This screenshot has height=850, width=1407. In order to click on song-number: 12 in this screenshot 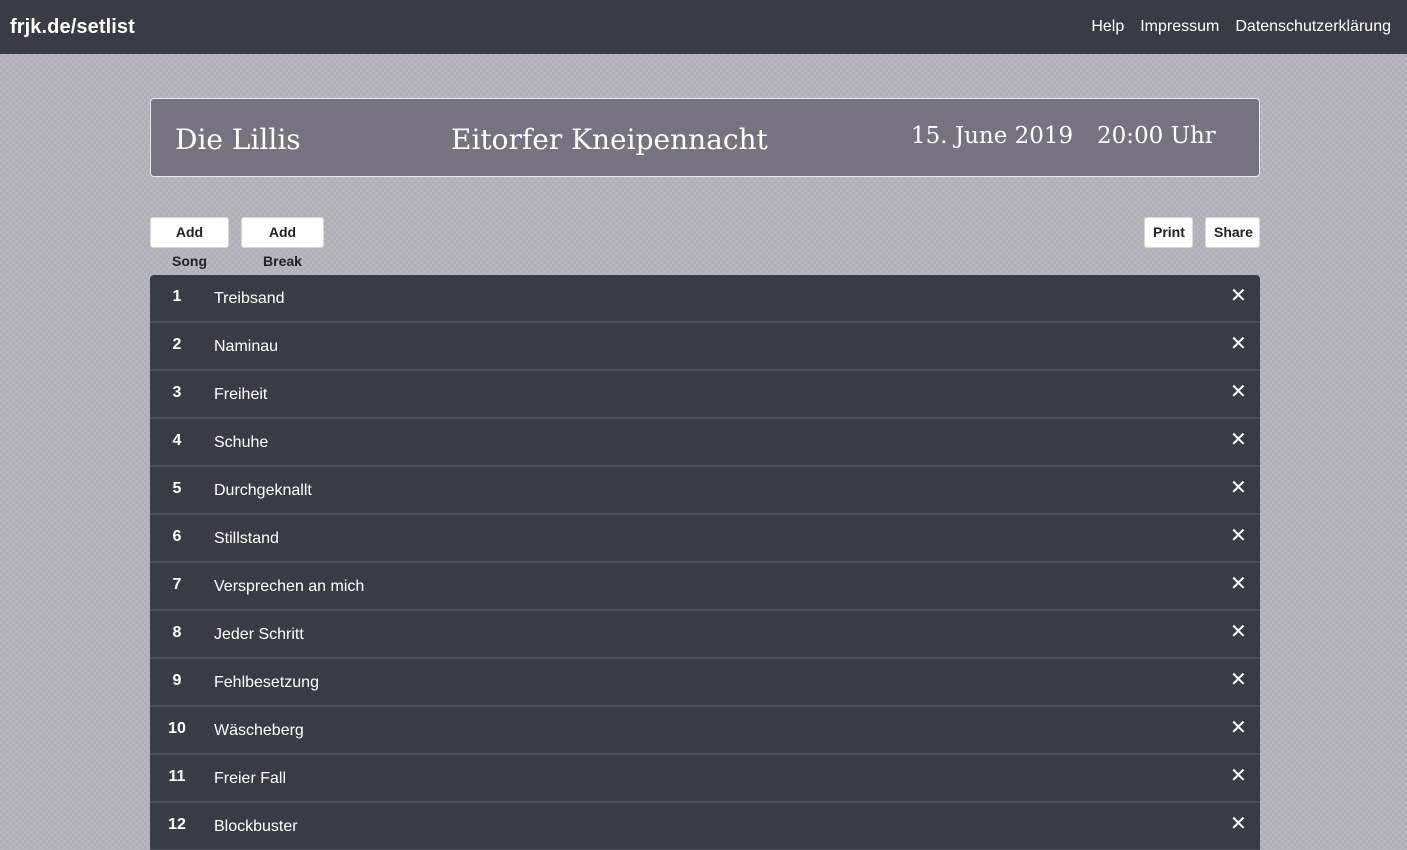, I will do `click(177, 824)`.